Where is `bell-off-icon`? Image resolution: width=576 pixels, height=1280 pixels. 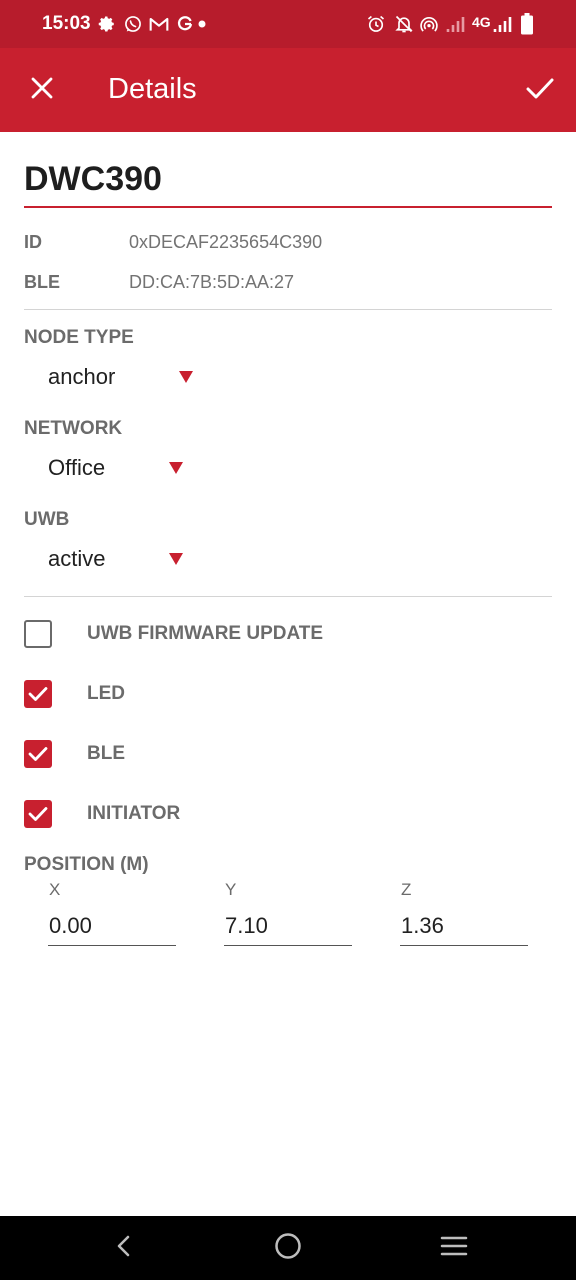 bell-off-icon is located at coordinates (404, 24).